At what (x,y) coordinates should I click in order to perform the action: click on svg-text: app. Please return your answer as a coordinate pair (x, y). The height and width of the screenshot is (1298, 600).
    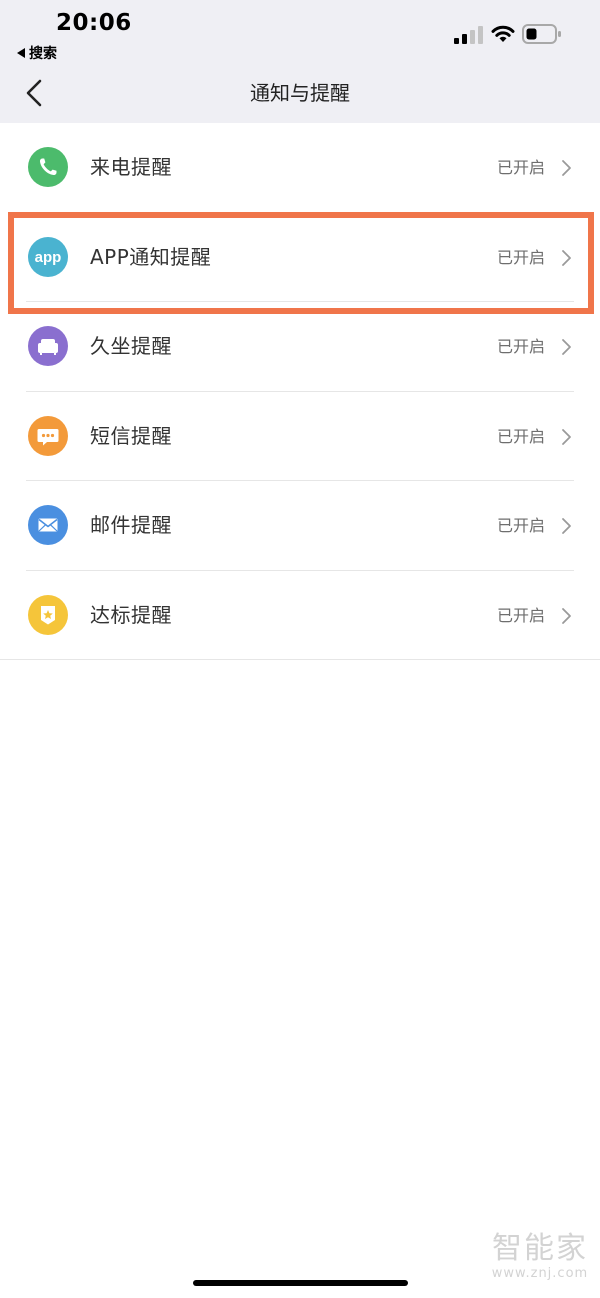
    Looking at the image, I should click on (48, 257).